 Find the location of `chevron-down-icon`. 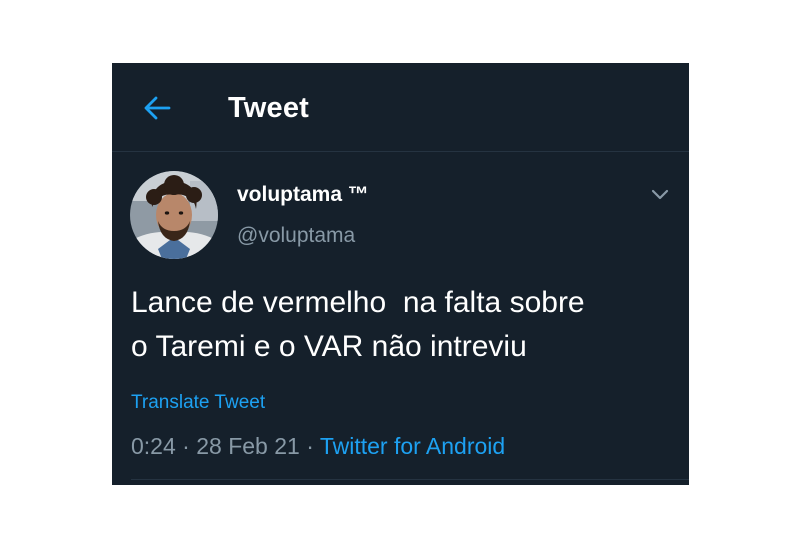

chevron-down-icon is located at coordinates (660, 194).